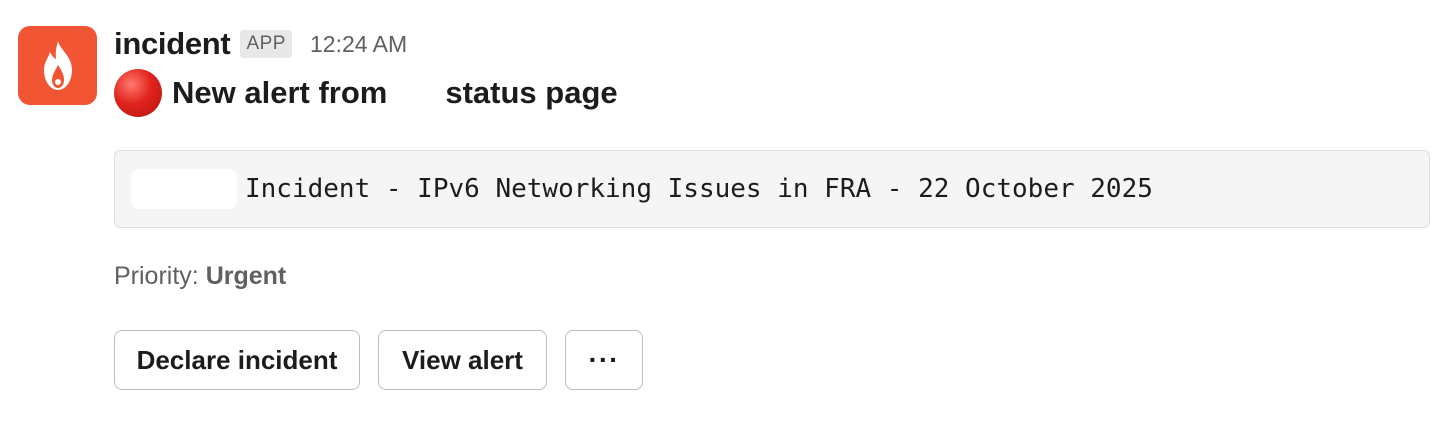 Image resolution: width=1456 pixels, height=421 pixels. What do you see at coordinates (200, 276) in the screenshot?
I see `priority-line: Priority: Urgent` at bounding box center [200, 276].